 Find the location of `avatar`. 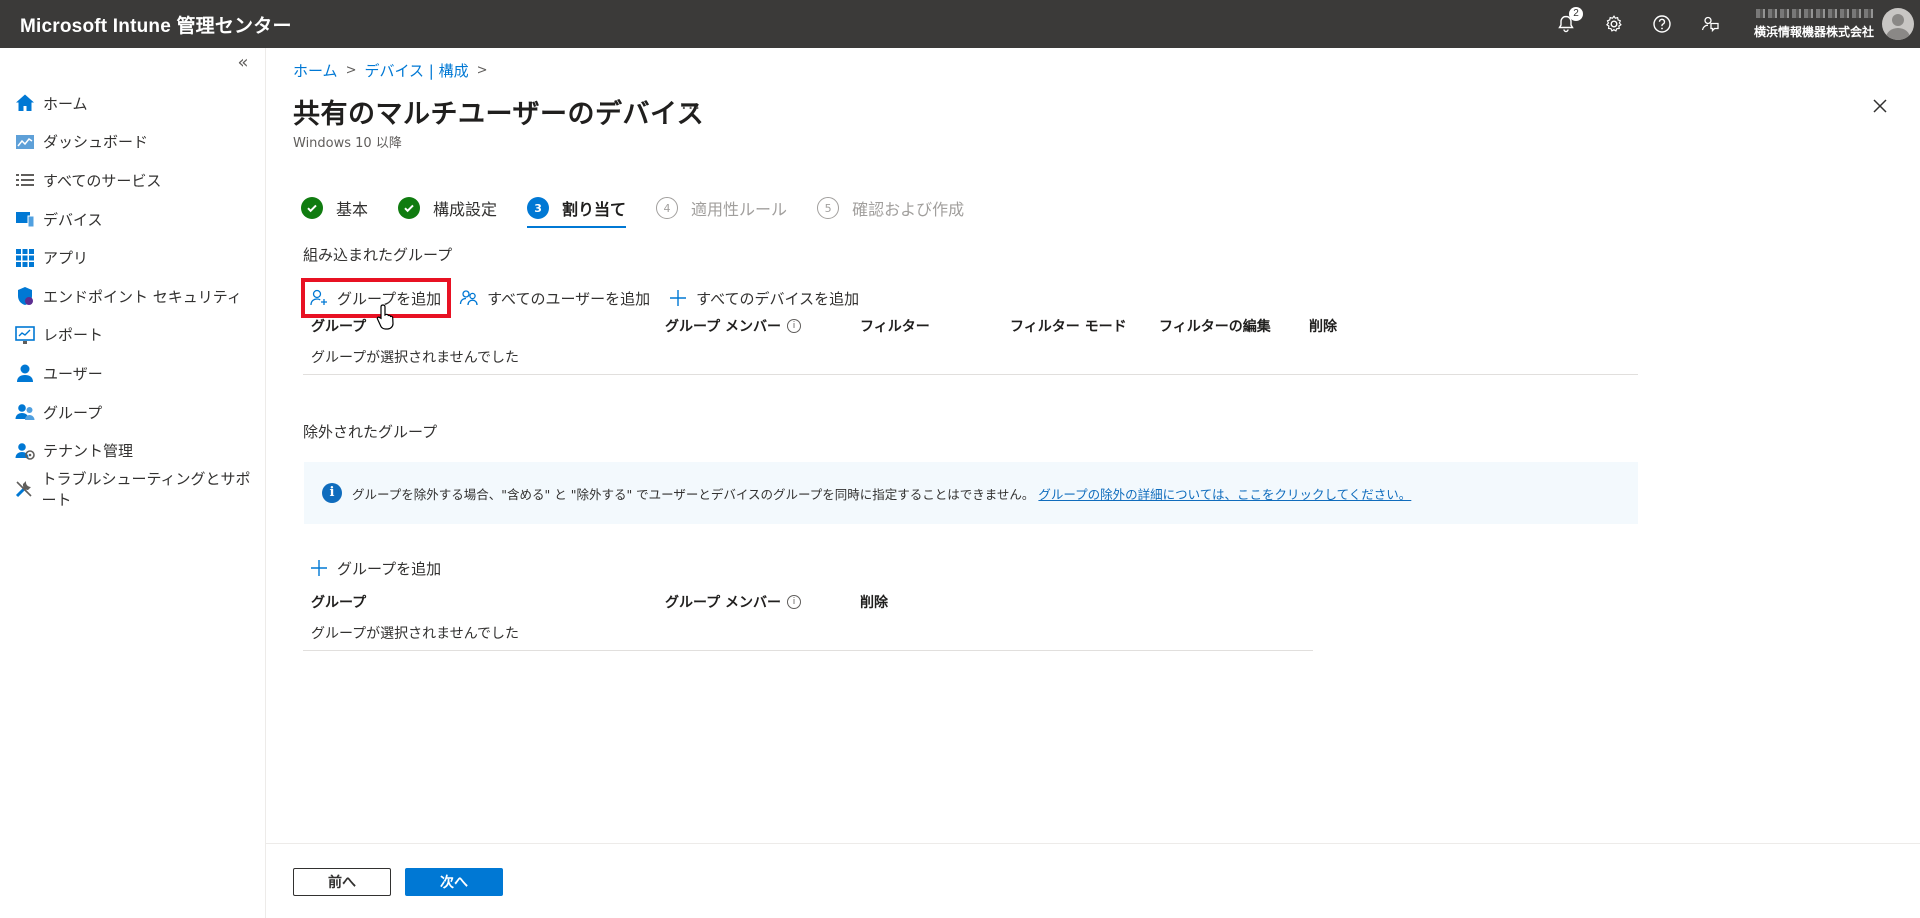

avatar is located at coordinates (1898, 24).